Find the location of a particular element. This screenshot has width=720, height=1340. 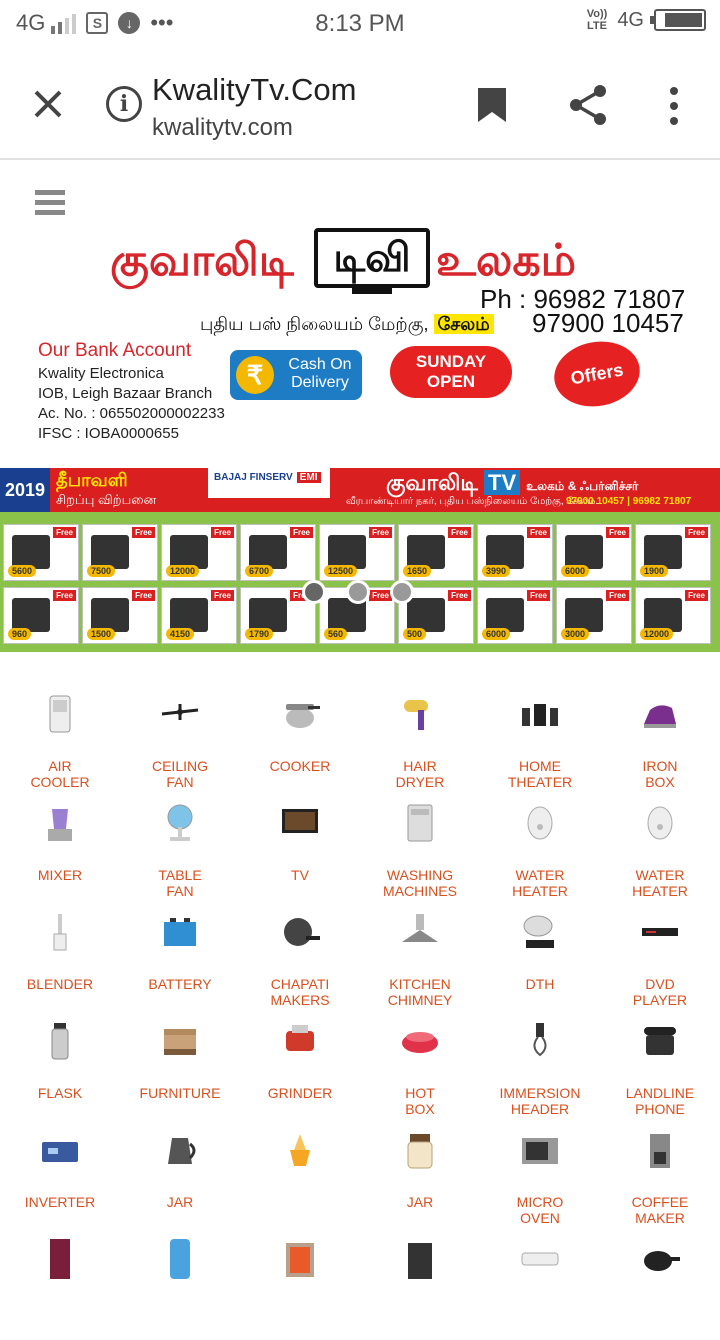

category-label: MIXER is located at coordinates (60, 875).